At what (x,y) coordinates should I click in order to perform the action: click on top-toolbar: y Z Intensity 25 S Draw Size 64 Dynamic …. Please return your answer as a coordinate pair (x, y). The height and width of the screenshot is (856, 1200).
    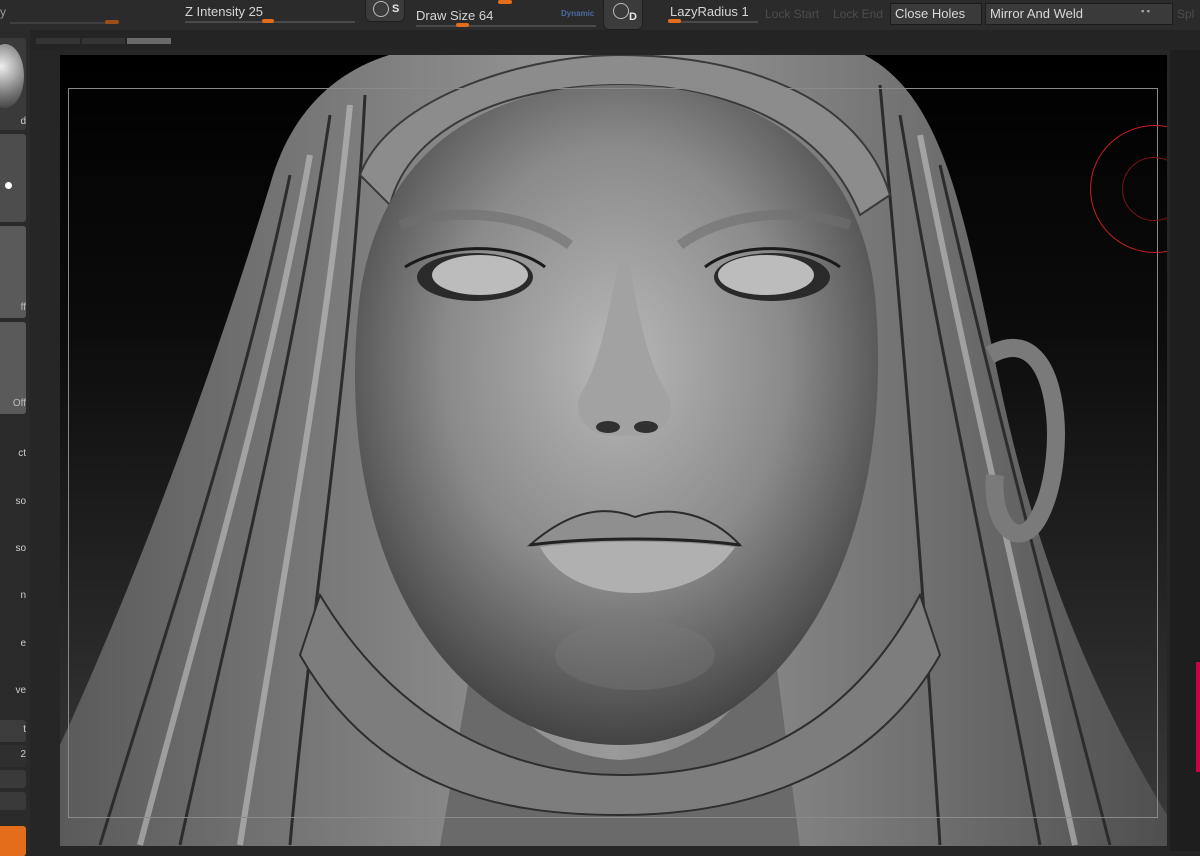
    Looking at the image, I should click on (600, 15).